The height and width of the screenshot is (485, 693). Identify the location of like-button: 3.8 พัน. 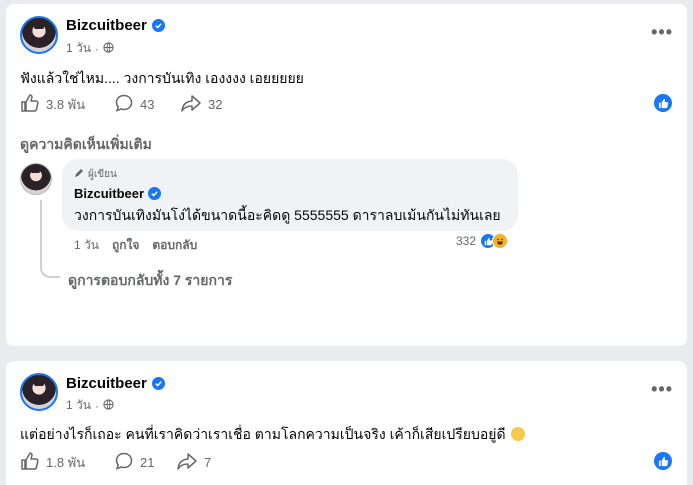
(52, 104).